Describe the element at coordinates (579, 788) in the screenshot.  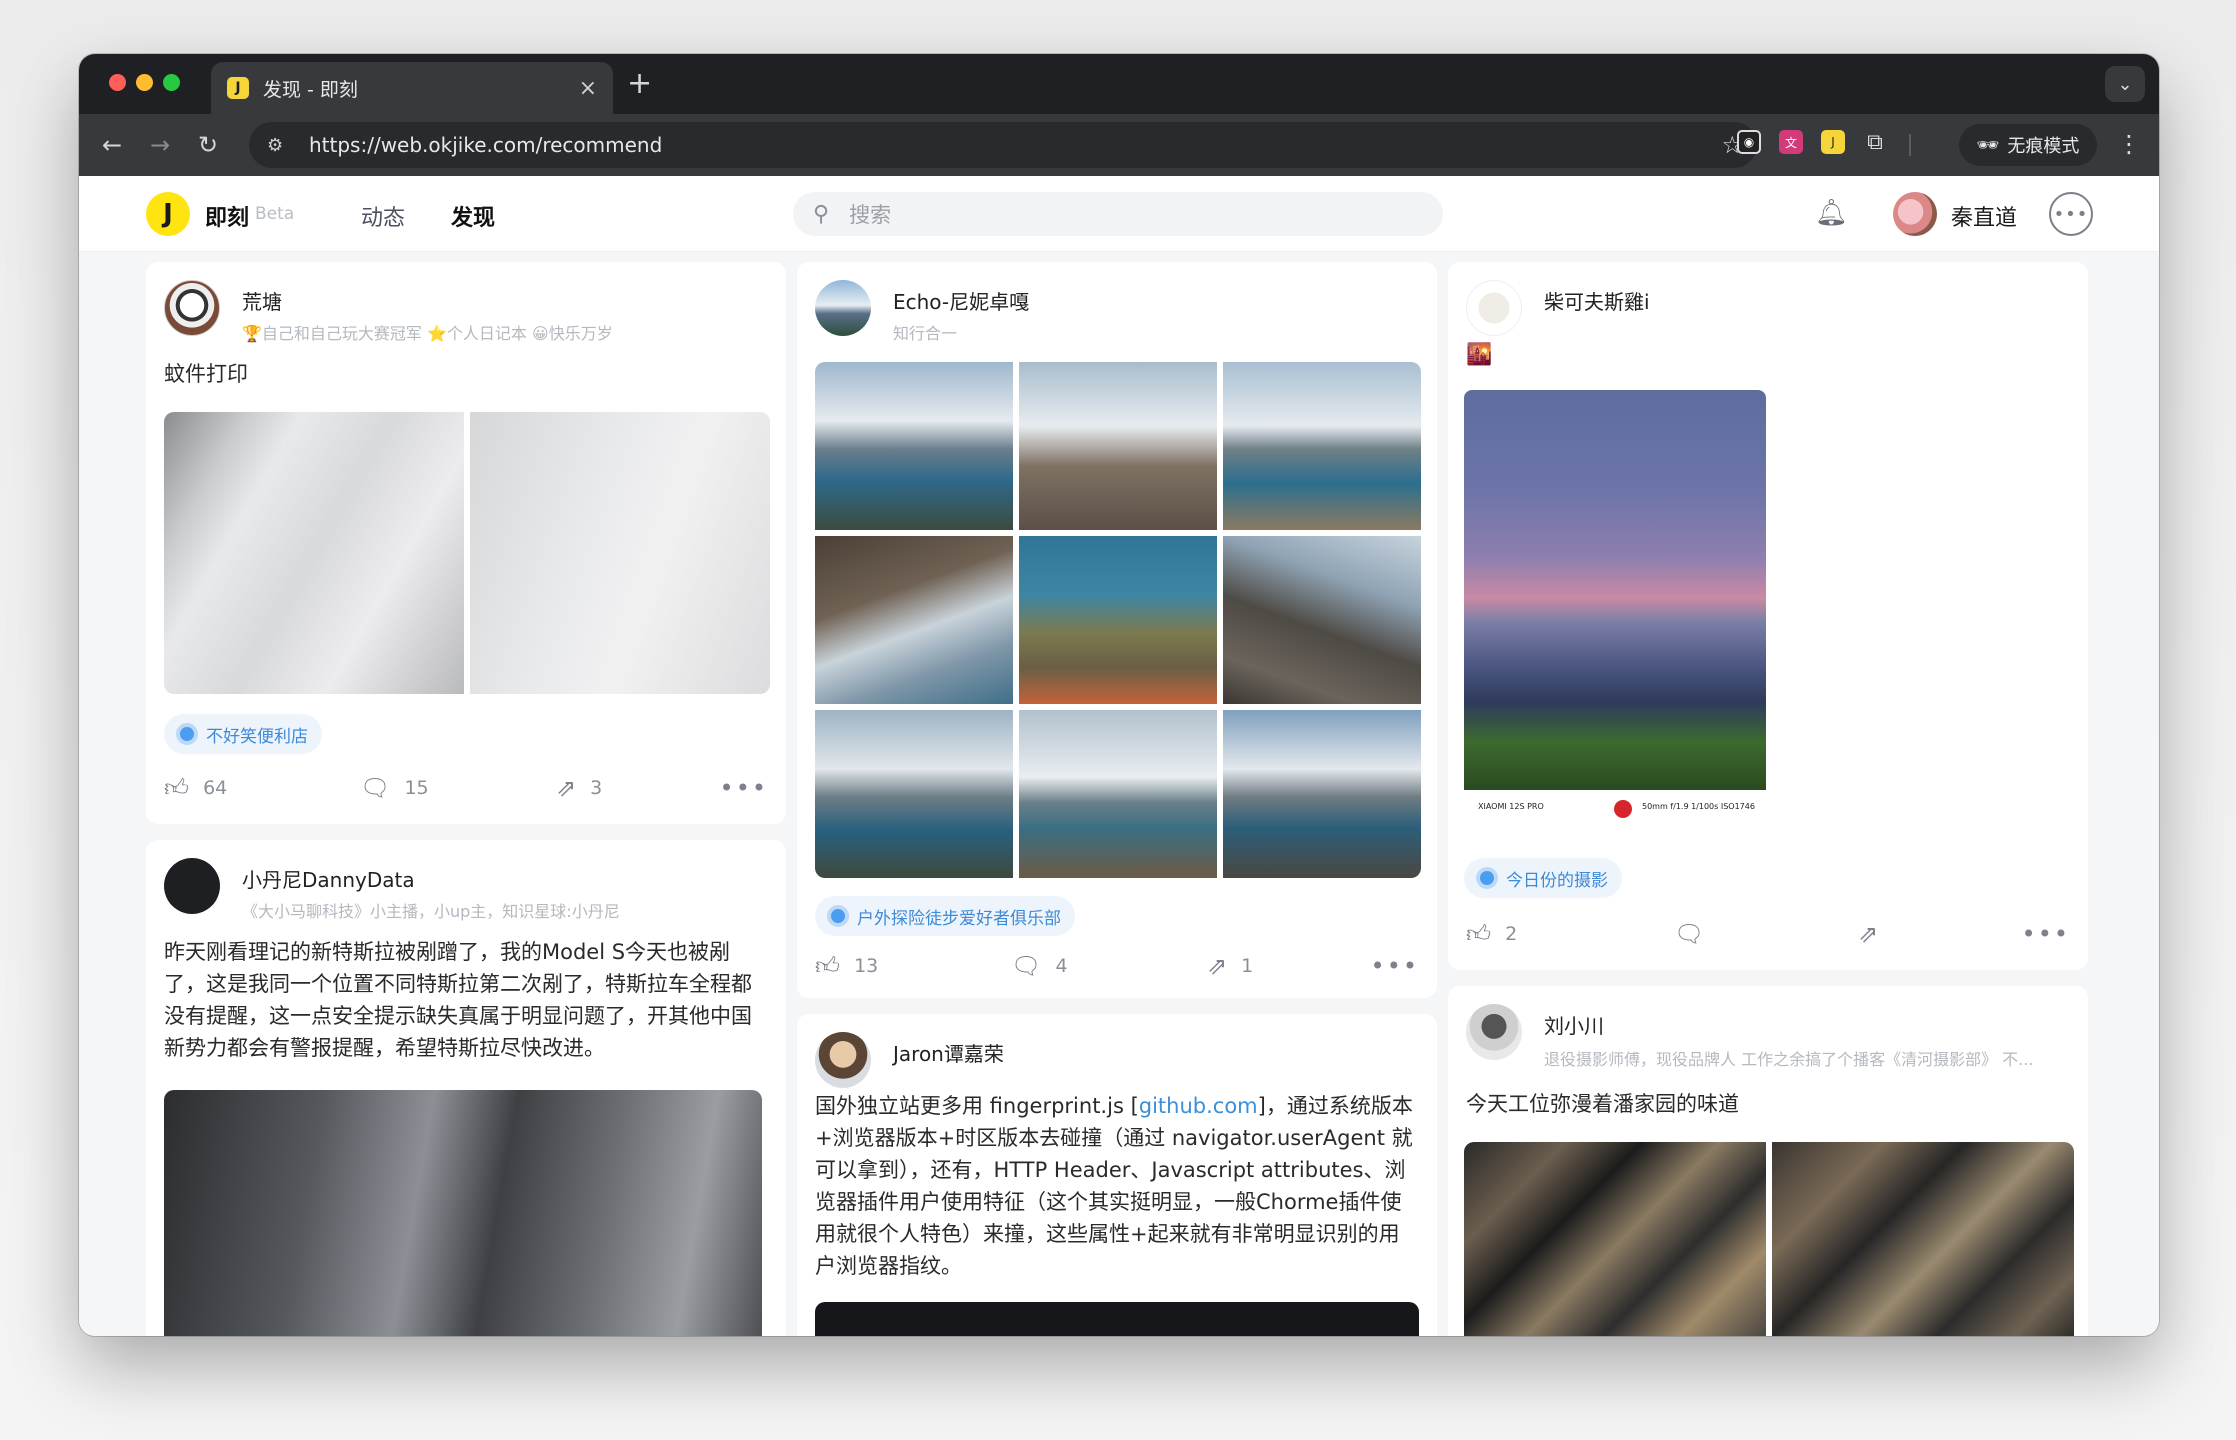
I see `share-button: ⇗ 3` at that location.